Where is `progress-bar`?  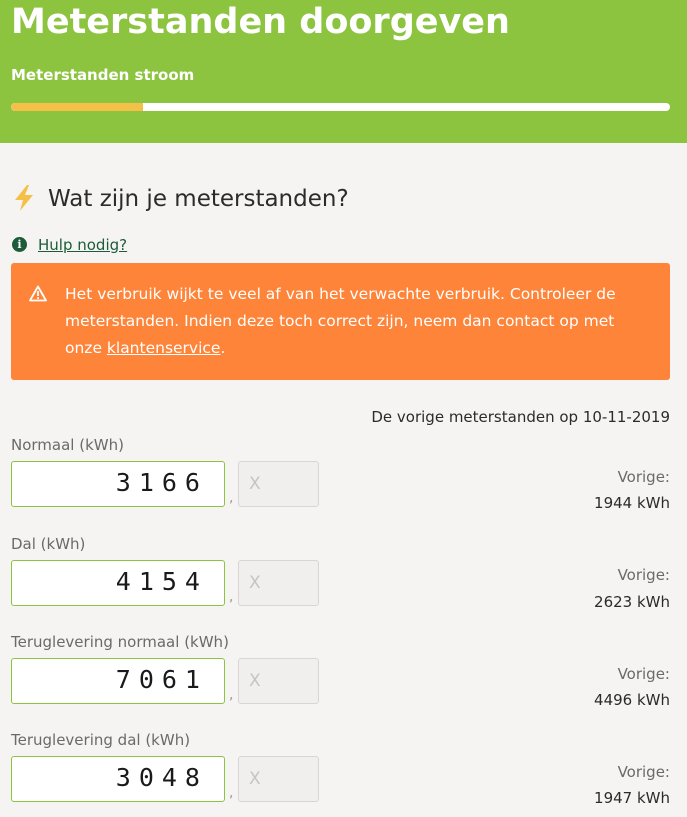
progress-bar is located at coordinates (340, 107).